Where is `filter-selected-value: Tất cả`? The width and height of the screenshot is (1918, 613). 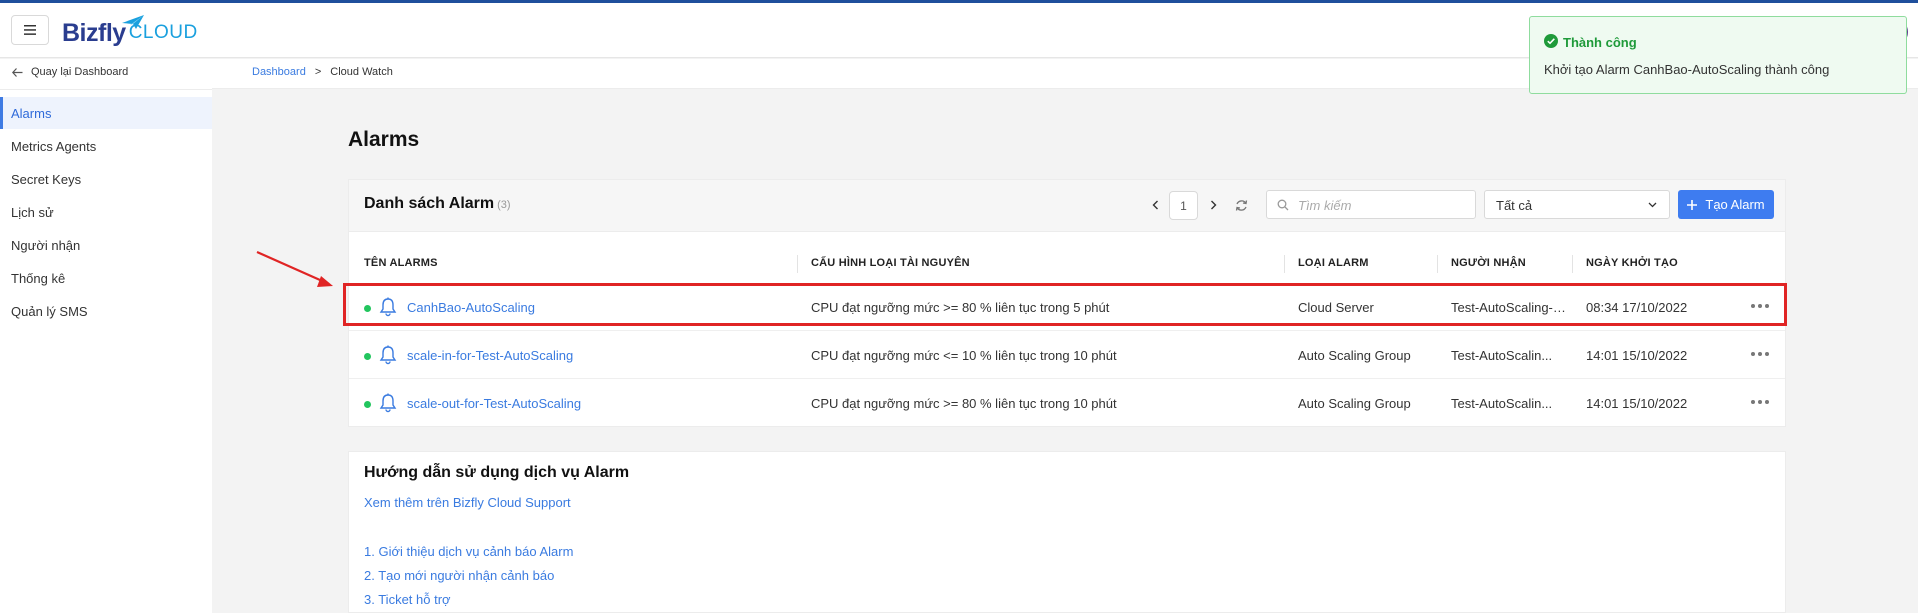 filter-selected-value: Tất cả is located at coordinates (1514, 205).